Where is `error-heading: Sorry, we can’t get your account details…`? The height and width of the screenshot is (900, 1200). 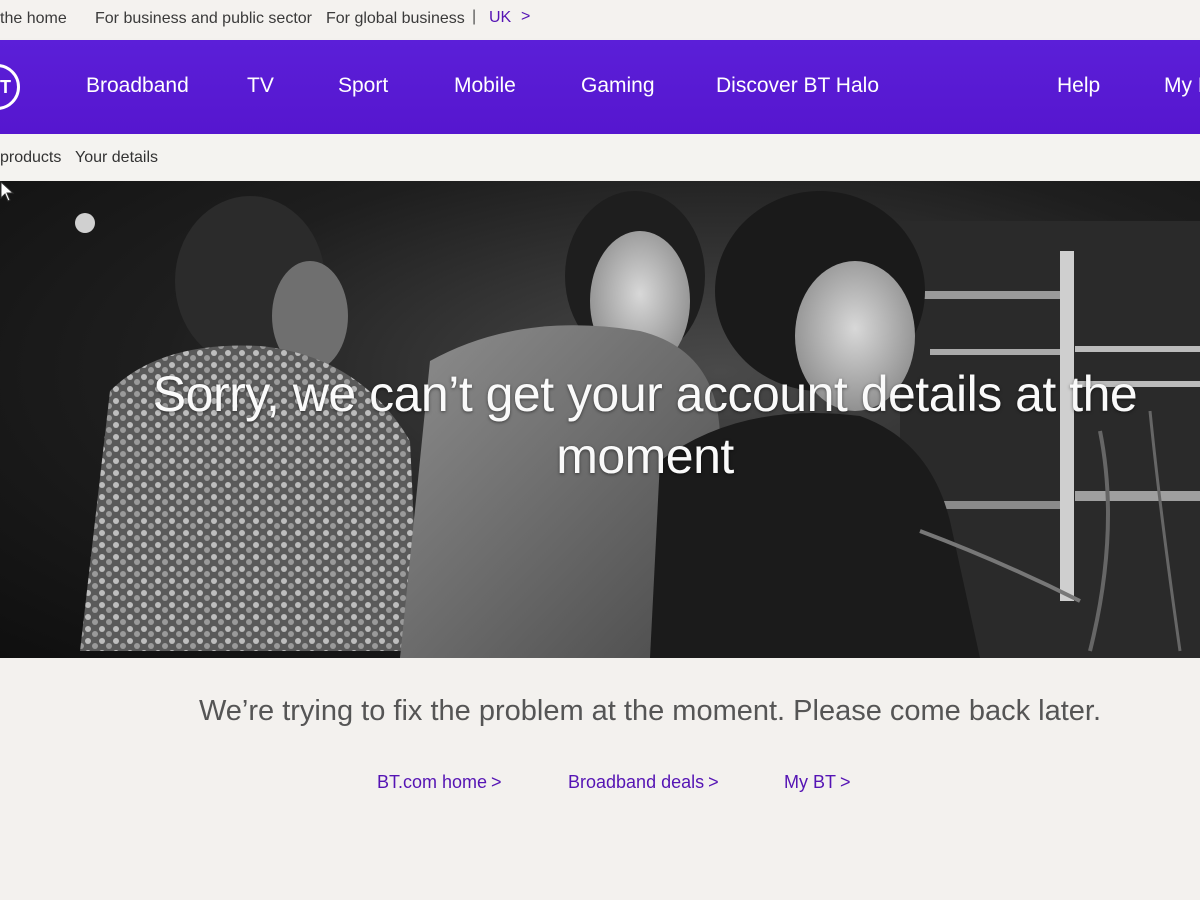
error-heading: Sorry, we can’t get your account details… is located at coordinates (645, 425).